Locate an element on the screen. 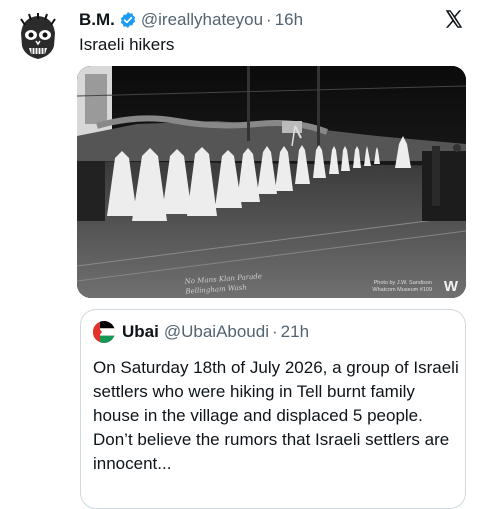 The width and height of the screenshot is (477, 509). tweet-header: B.M. @ireallyhateyou · 16h is located at coordinates (260, 20).